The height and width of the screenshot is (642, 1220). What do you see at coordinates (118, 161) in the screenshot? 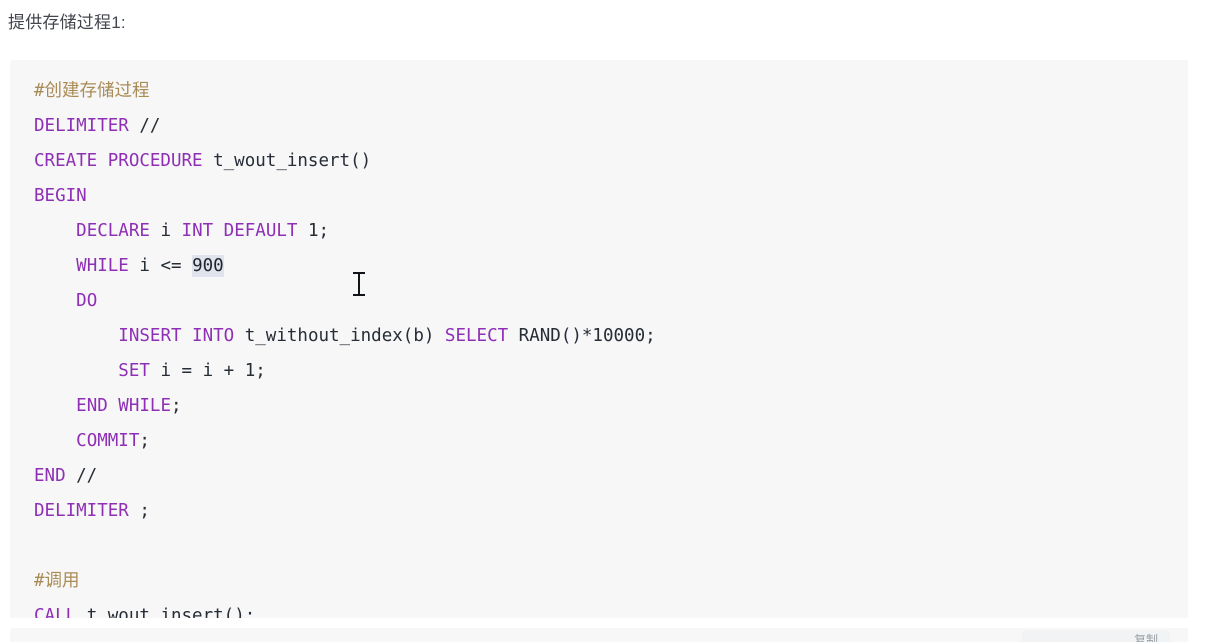
I see `code-token-keyword: CREATE PROCEDURE` at bounding box center [118, 161].